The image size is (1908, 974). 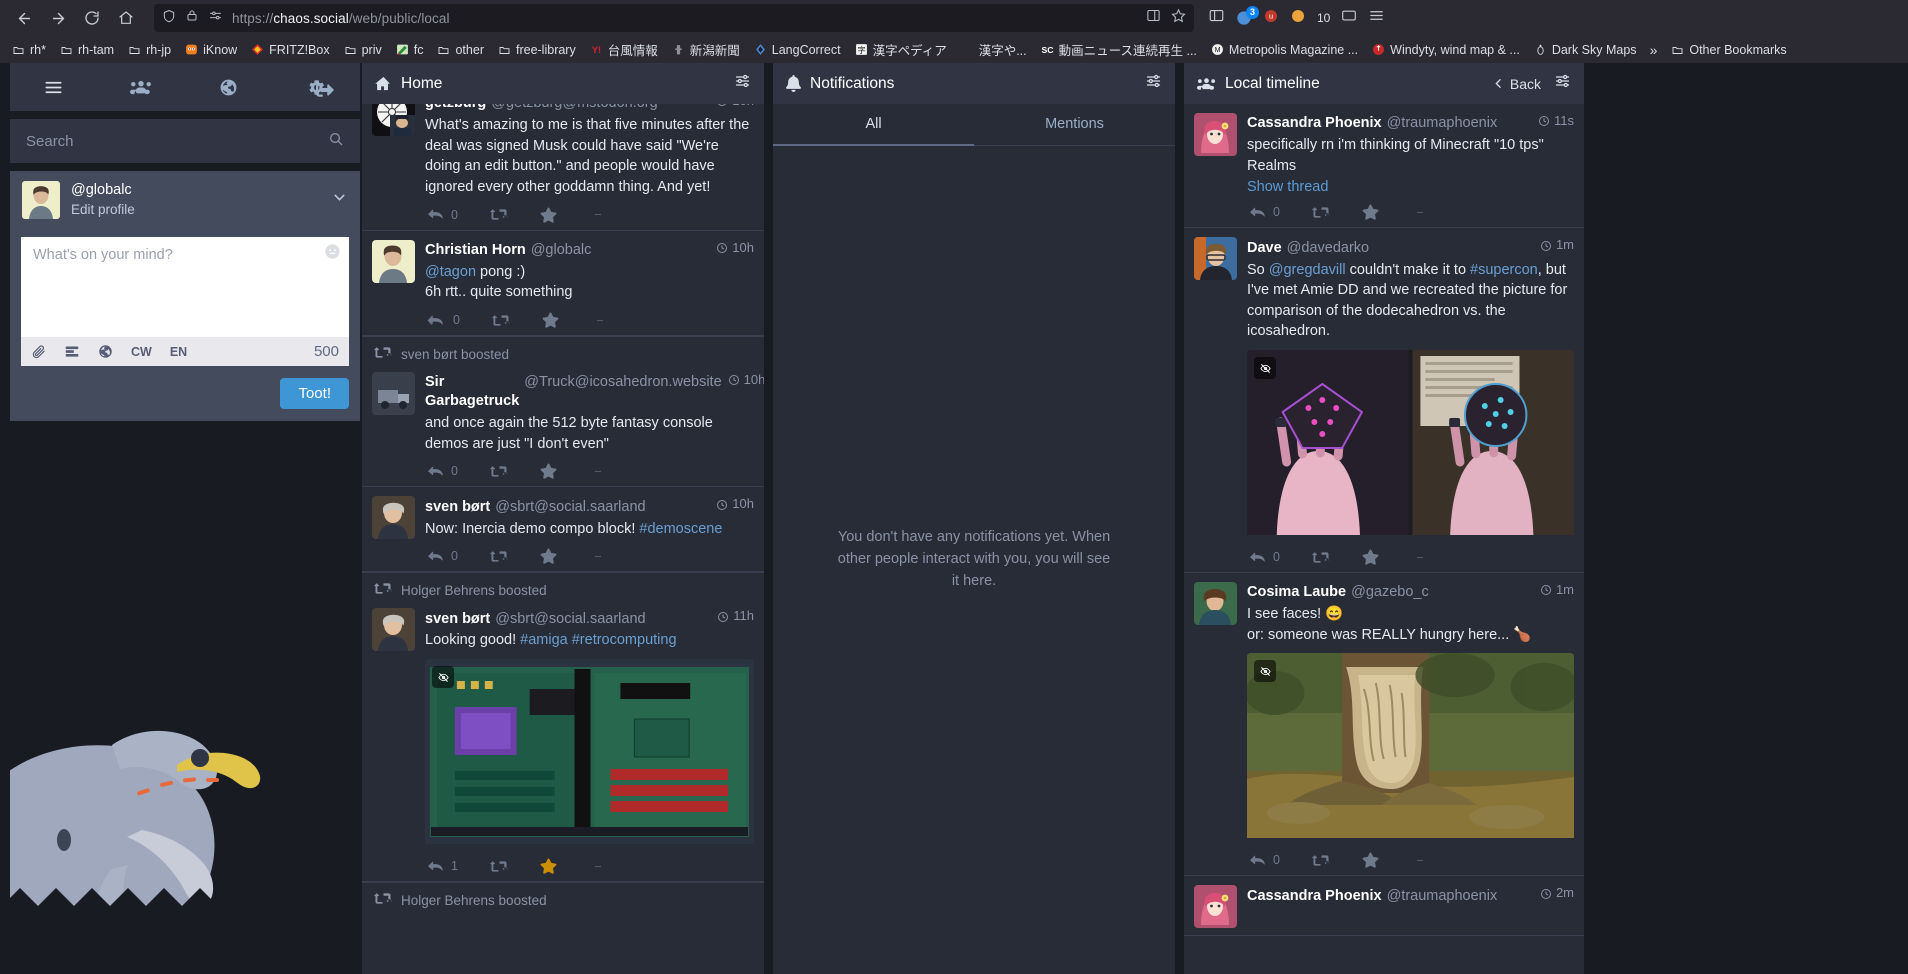 I want to click on extension-red-icon: u, so click(x=1271, y=18).